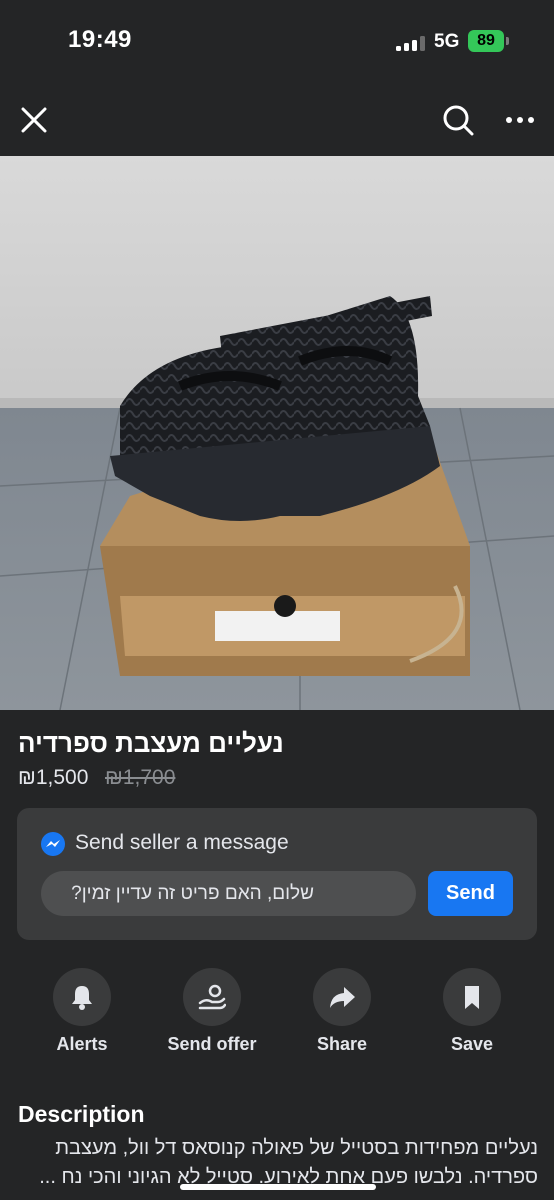  I want to click on share-label: Share, so click(342, 1044).